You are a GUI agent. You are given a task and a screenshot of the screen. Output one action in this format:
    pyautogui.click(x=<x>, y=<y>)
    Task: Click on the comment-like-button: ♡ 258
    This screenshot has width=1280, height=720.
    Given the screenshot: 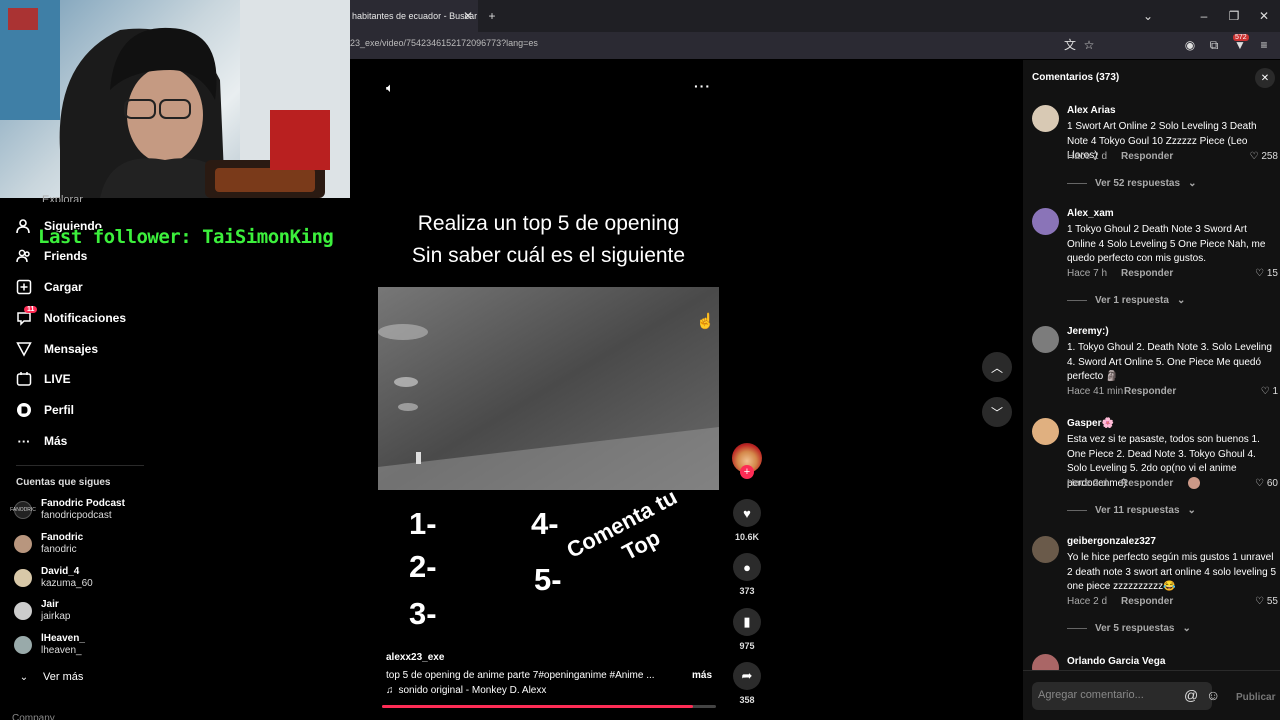 What is the action you would take?
    pyautogui.click(x=1264, y=156)
    